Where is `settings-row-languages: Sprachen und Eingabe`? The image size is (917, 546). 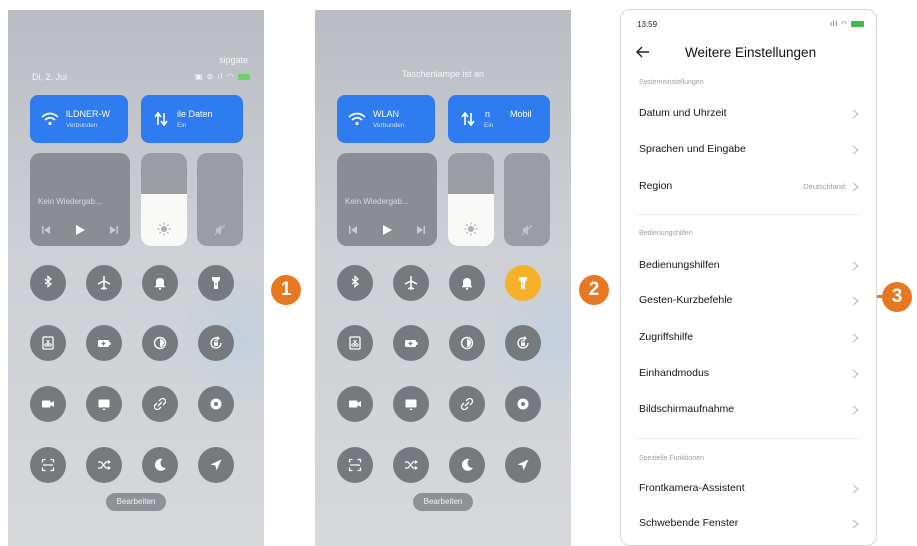 settings-row-languages: Sprachen und Eingabe is located at coordinates (750, 151).